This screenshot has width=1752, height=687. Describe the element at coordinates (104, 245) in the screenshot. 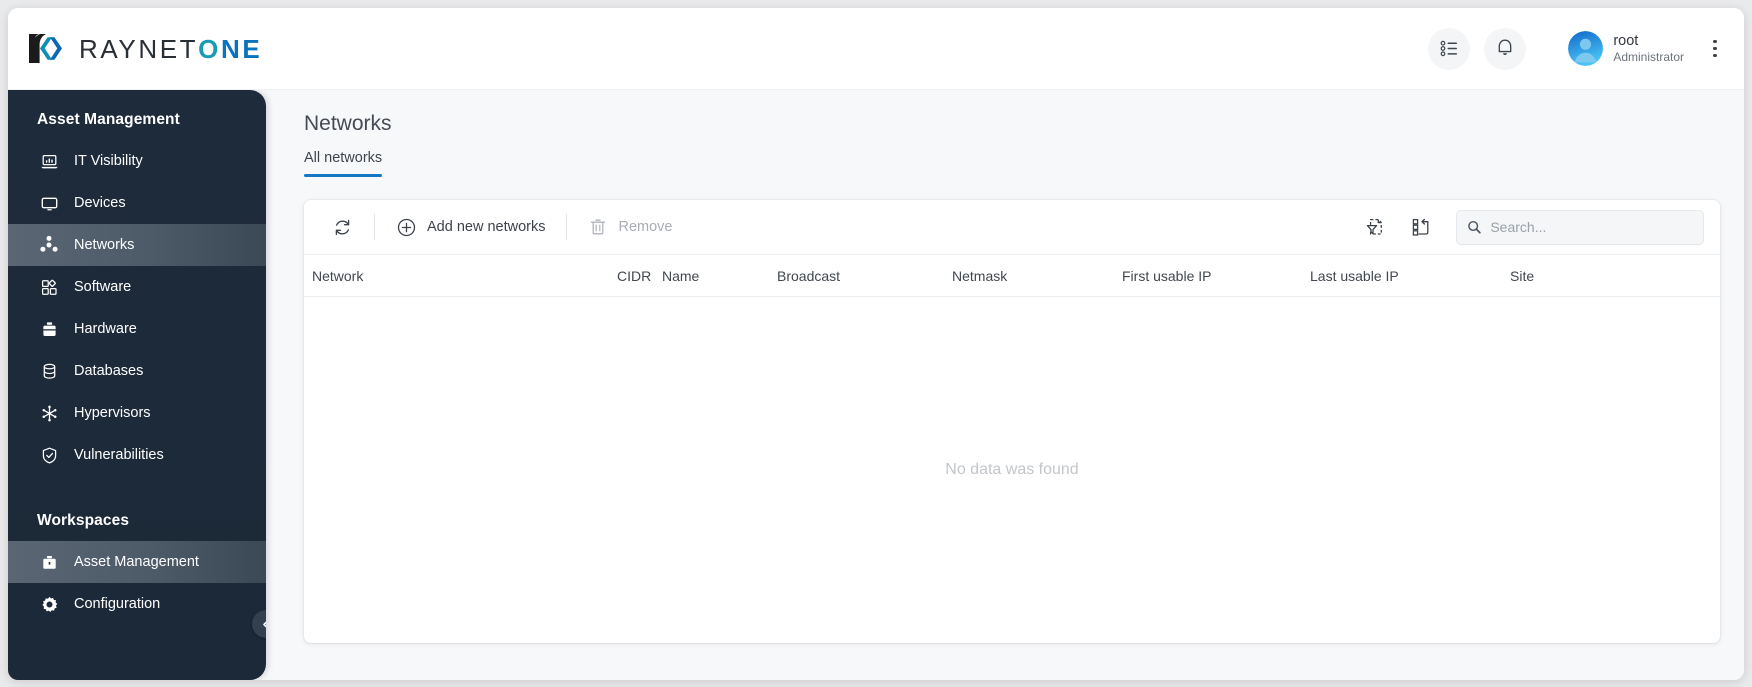

I see `sidebar-item-label: Networks` at that location.